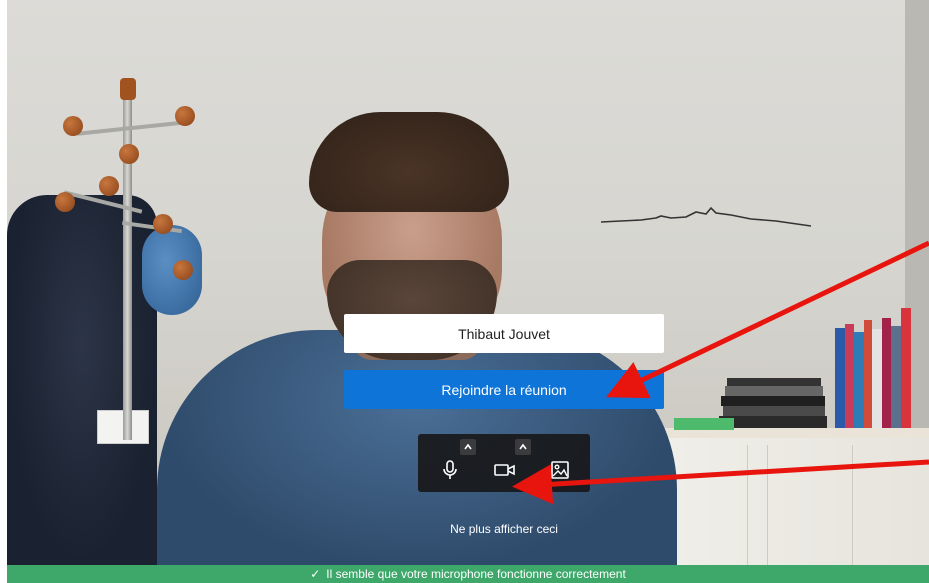 The image size is (929, 583). Describe the element at coordinates (82, 380) in the screenshot. I see `hanging-jacket` at that location.